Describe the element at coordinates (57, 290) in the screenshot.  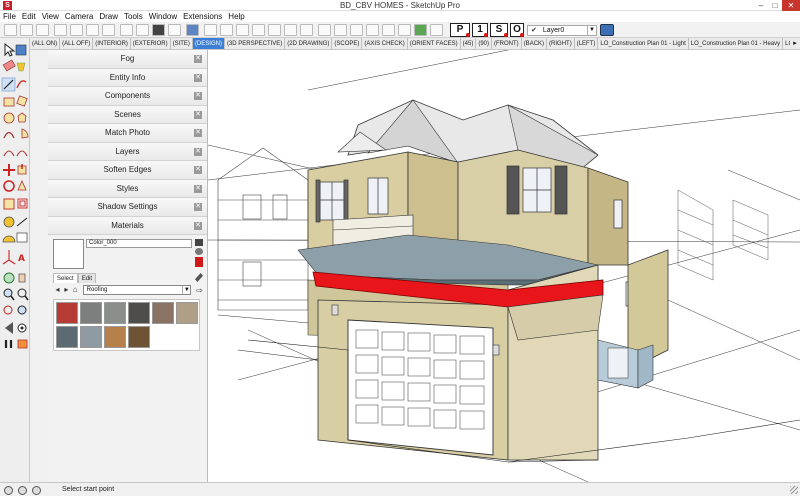
I see `back-icon: ◂` at that location.